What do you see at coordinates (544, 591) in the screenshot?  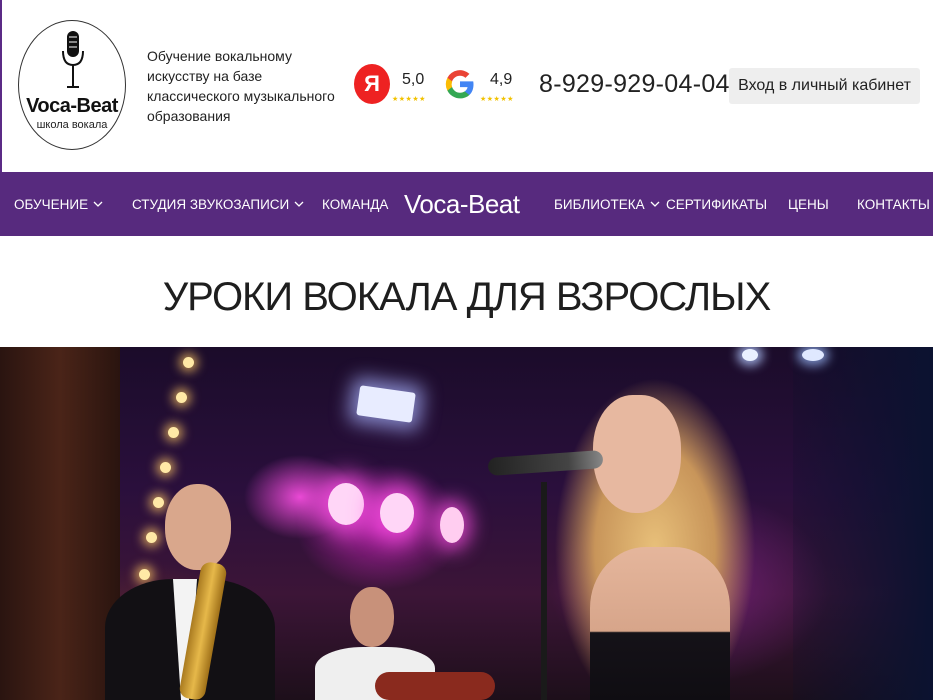 I see `microphone-stand` at bounding box center [544, 591].